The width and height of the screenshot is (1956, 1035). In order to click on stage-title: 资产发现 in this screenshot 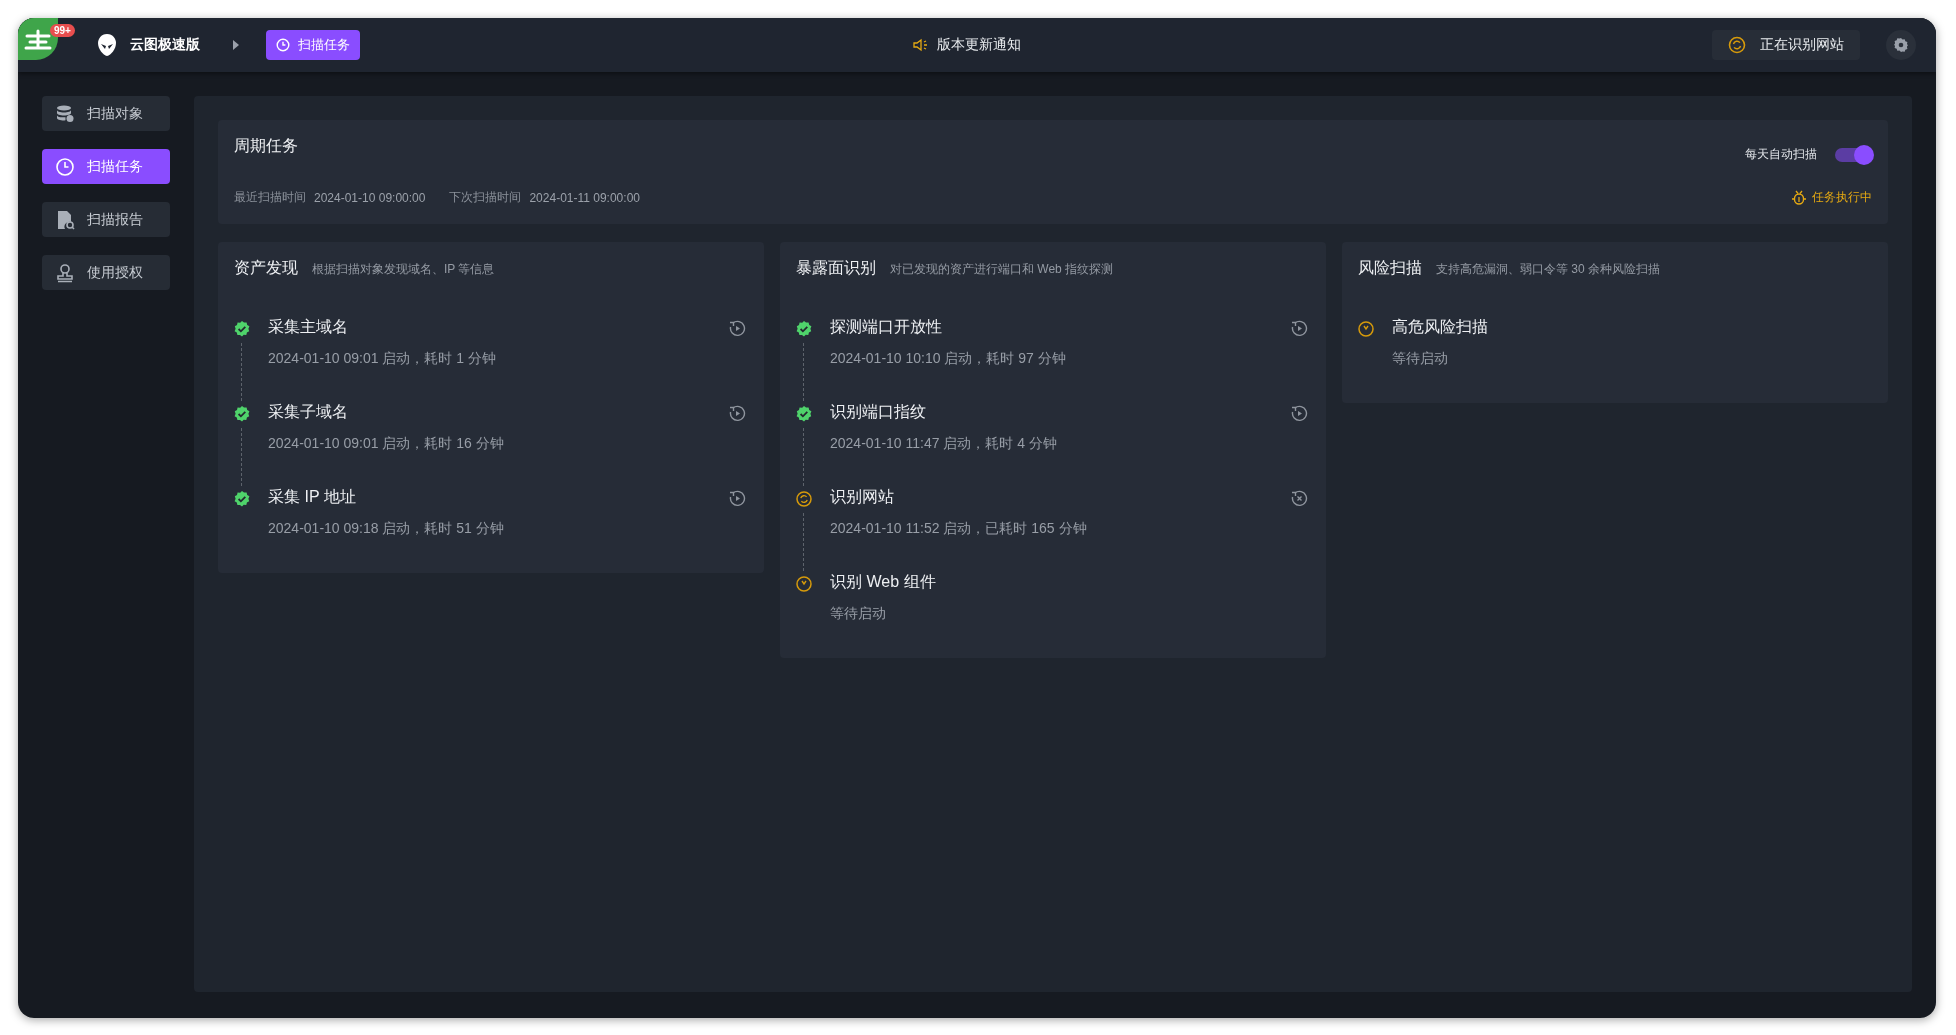, I will do `click(266, 268)`.